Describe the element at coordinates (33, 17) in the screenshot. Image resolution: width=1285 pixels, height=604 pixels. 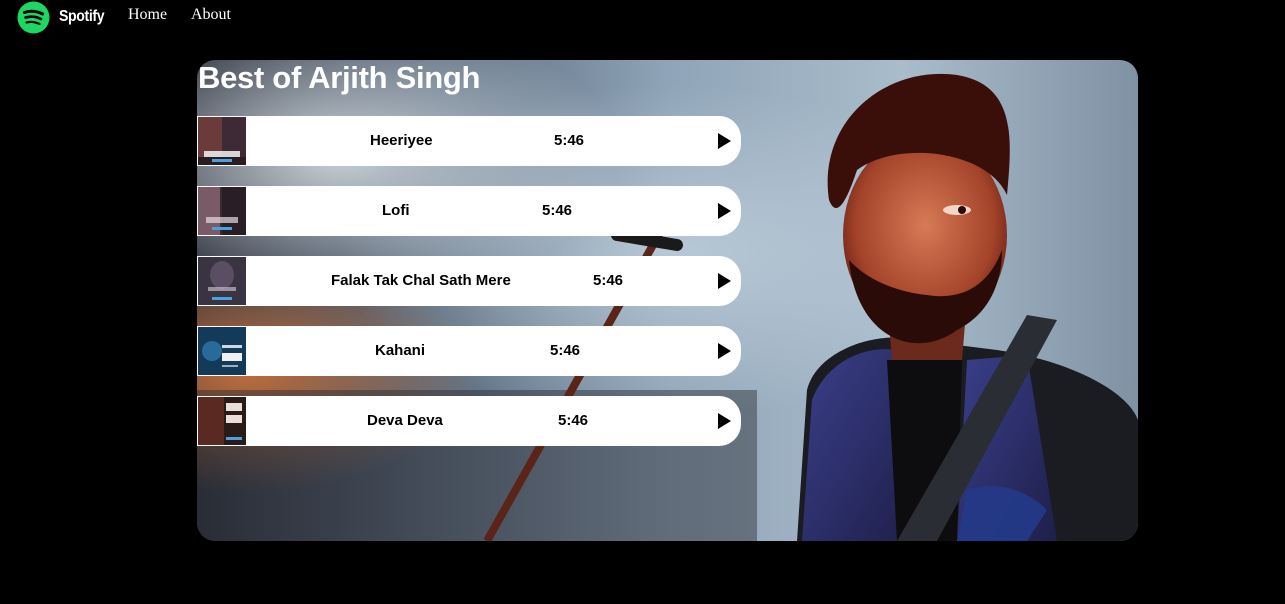
I see `spotify-logo-icon` at that location.